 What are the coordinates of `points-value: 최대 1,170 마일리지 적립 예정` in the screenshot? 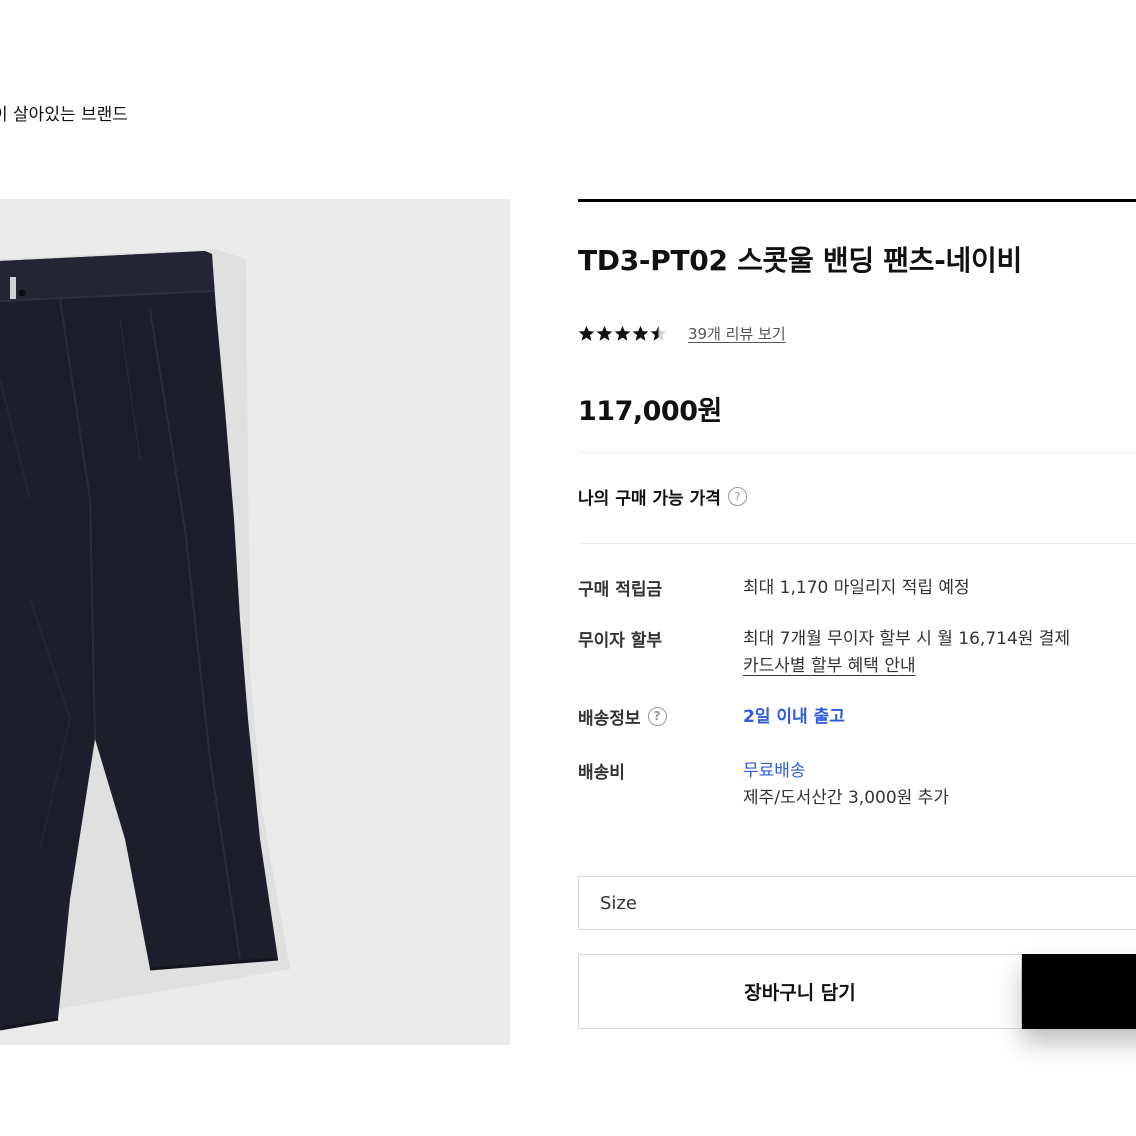 It's located at (856, 588).